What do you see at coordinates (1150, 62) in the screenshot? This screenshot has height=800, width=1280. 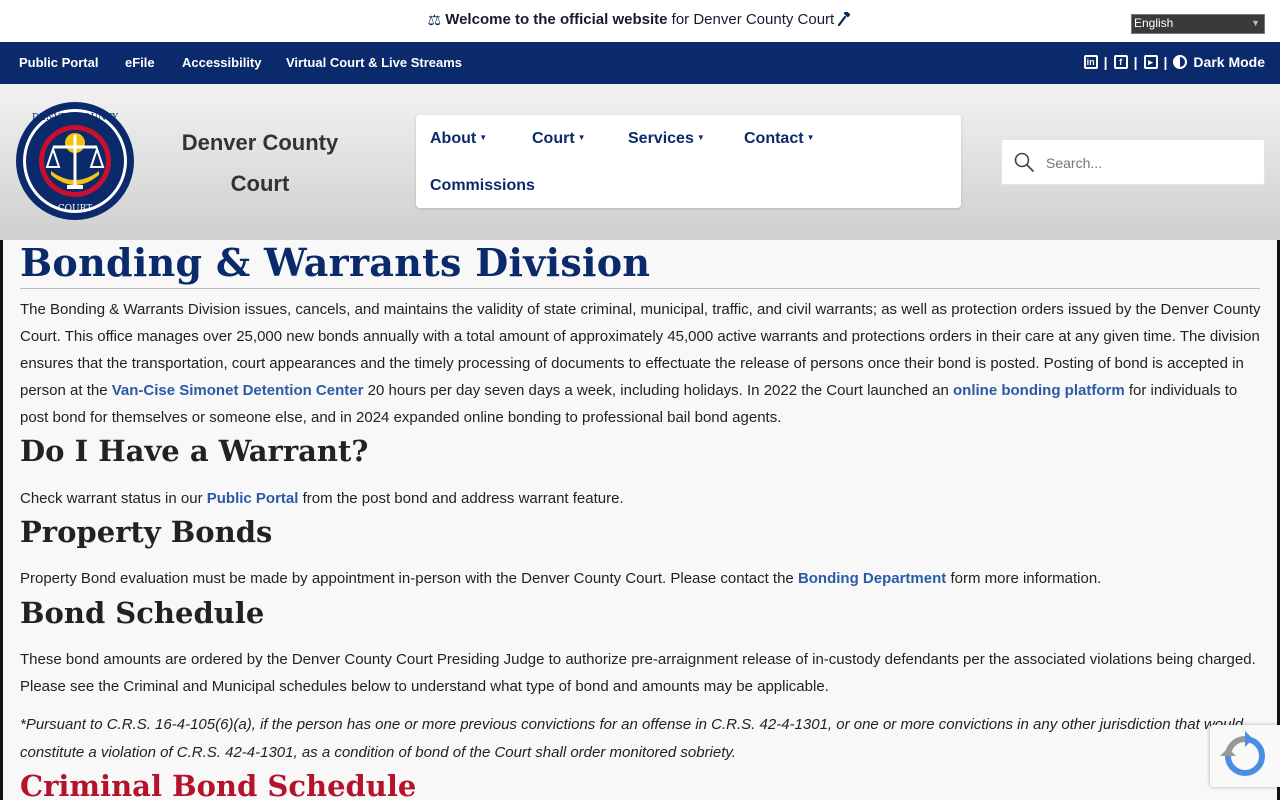 I see `youtube-icon: ▸` at bounding box center [1150, 62].